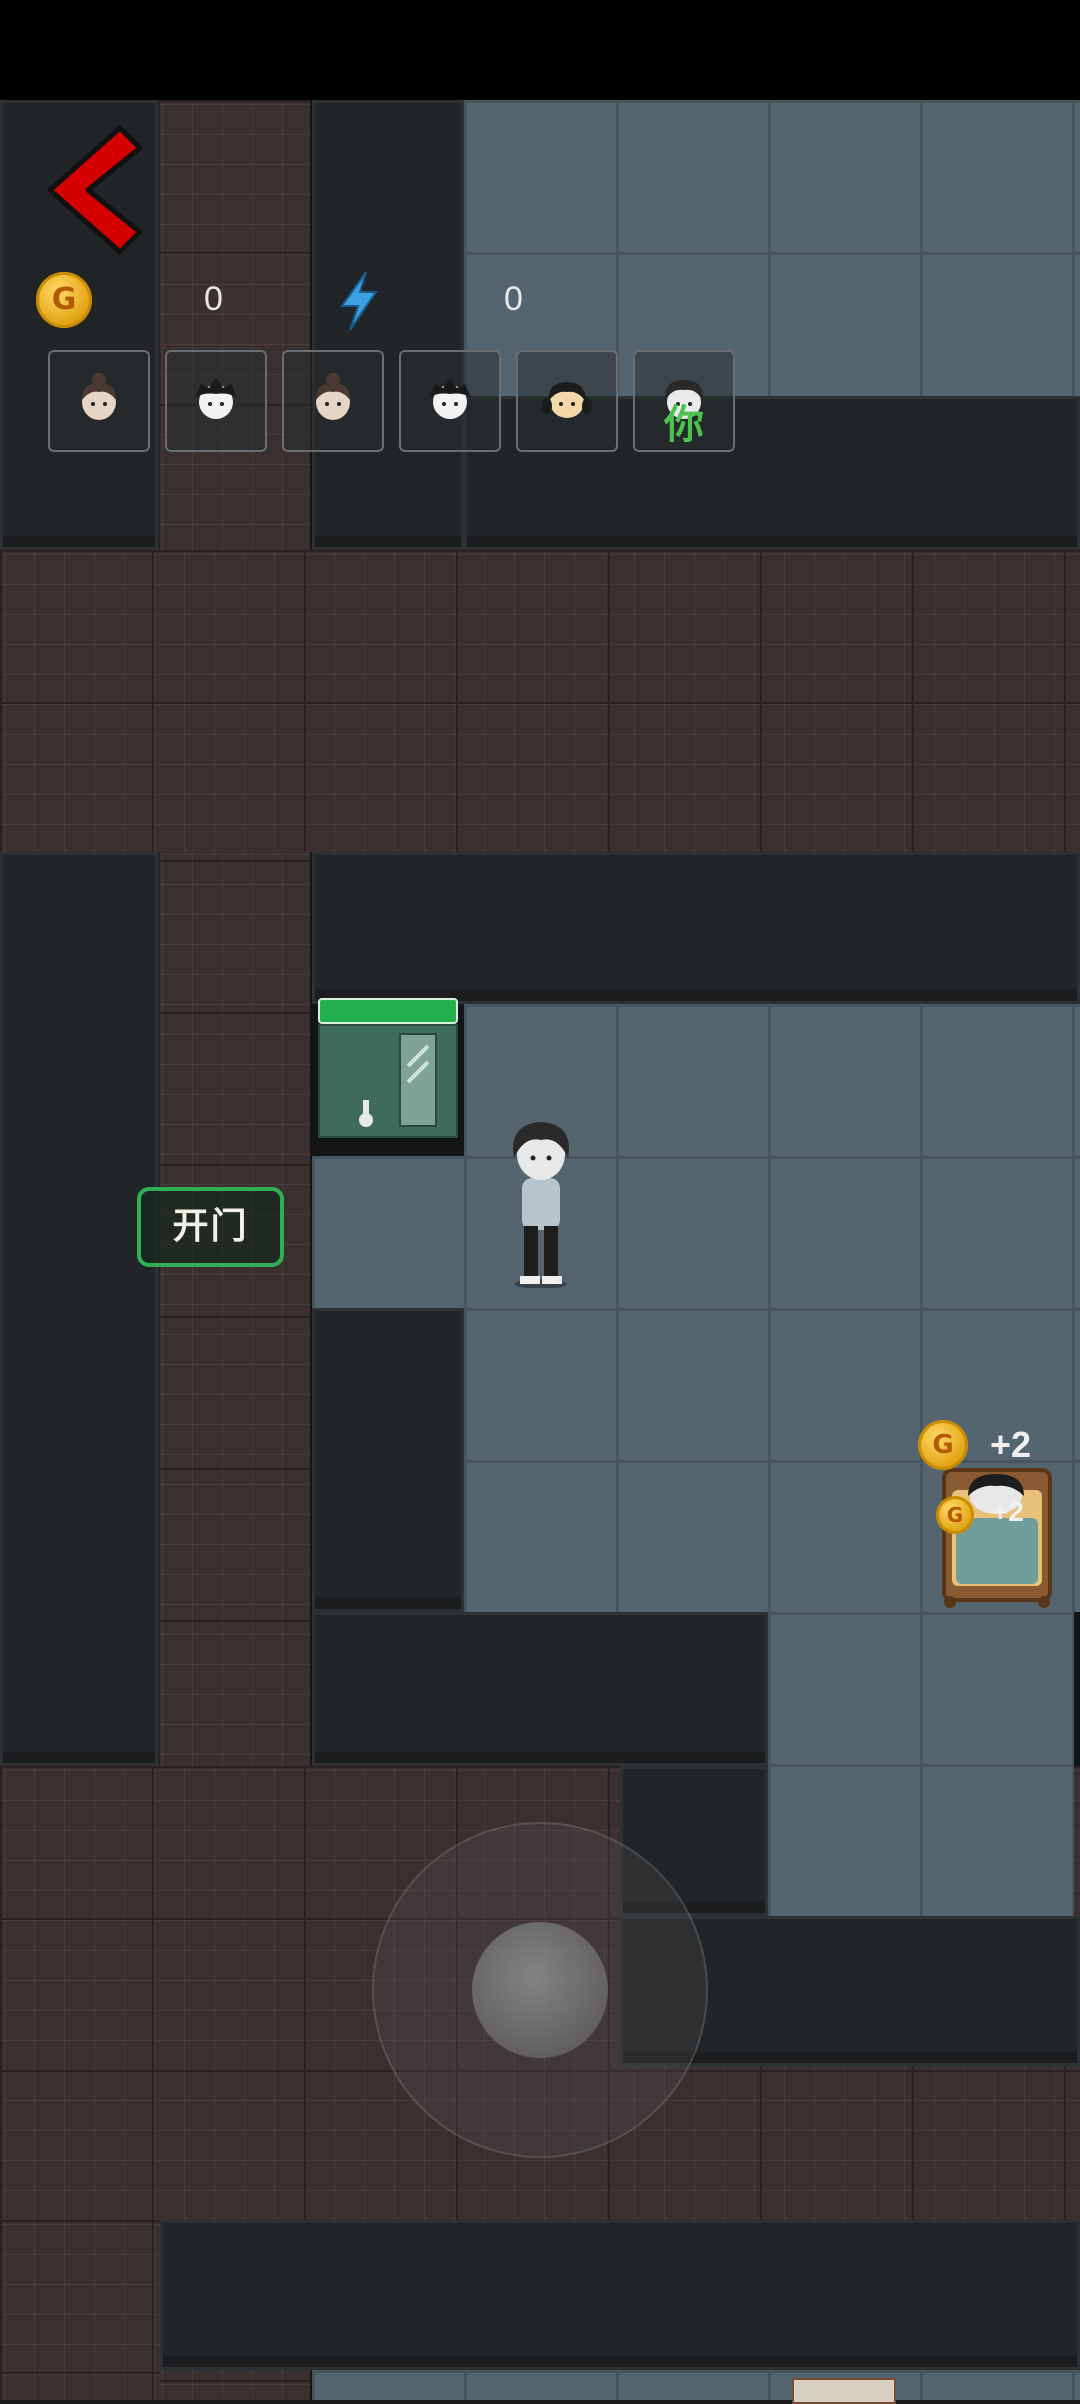 The width and height of the screenshot is (1080, 2404). What do you see at coordinates (389, 1232) in the screenshot?
I see `room-door-step` at bounding box center [389, 1232].